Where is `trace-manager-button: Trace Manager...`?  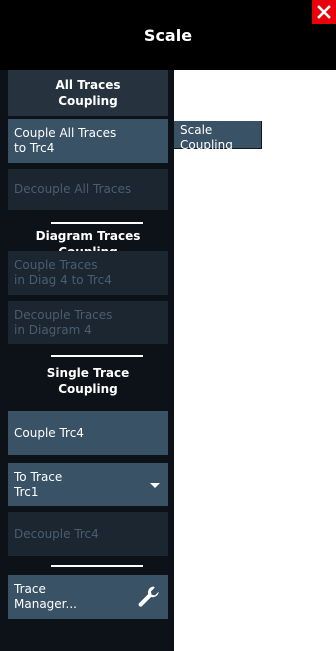
trace-manager-button: Trace Manager... is located at coordinates (88, 597).